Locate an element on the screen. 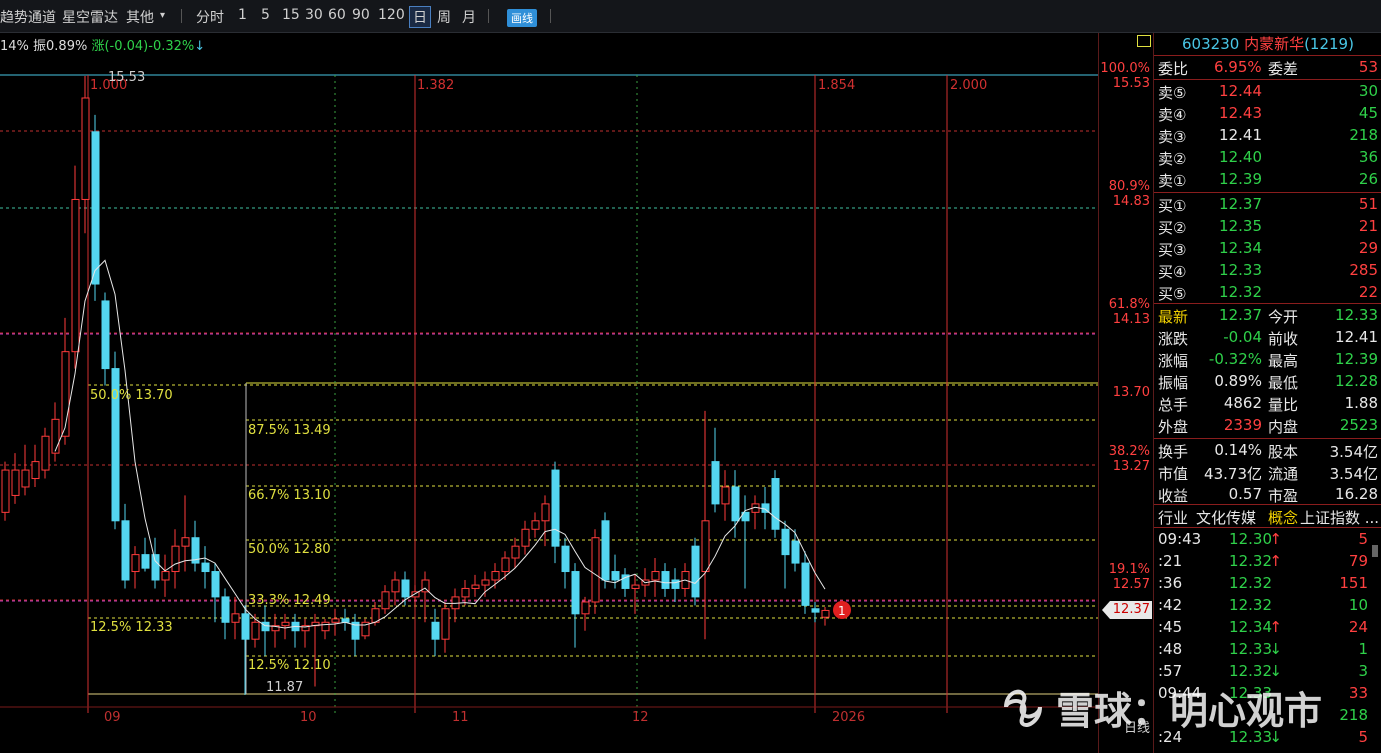 This screenshot has height=753, width=1381. ask-row: 卖⑤ 12.44 30 is located at coordinates (1267, 91).